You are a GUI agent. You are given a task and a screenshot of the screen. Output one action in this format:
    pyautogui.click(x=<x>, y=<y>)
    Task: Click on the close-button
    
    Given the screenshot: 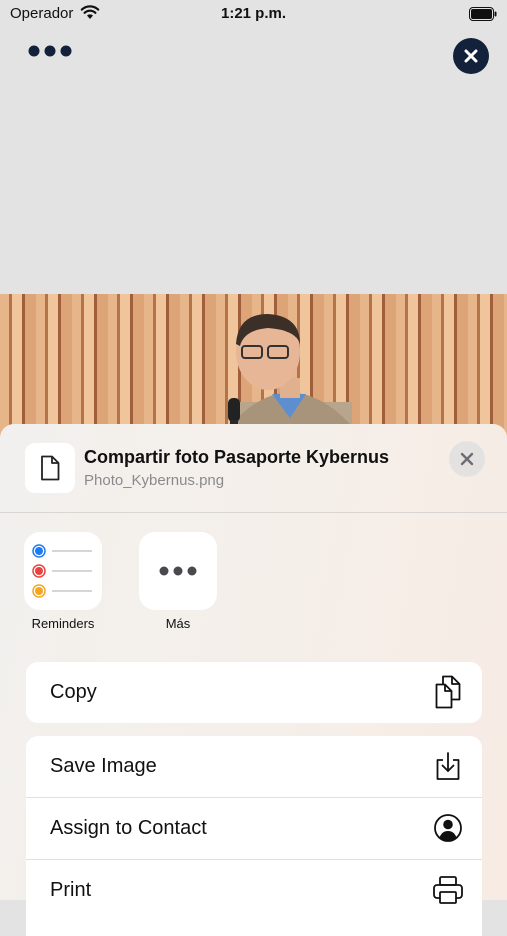 What is the action you would take?
    pyautogui.click(x=471, y=56)
    